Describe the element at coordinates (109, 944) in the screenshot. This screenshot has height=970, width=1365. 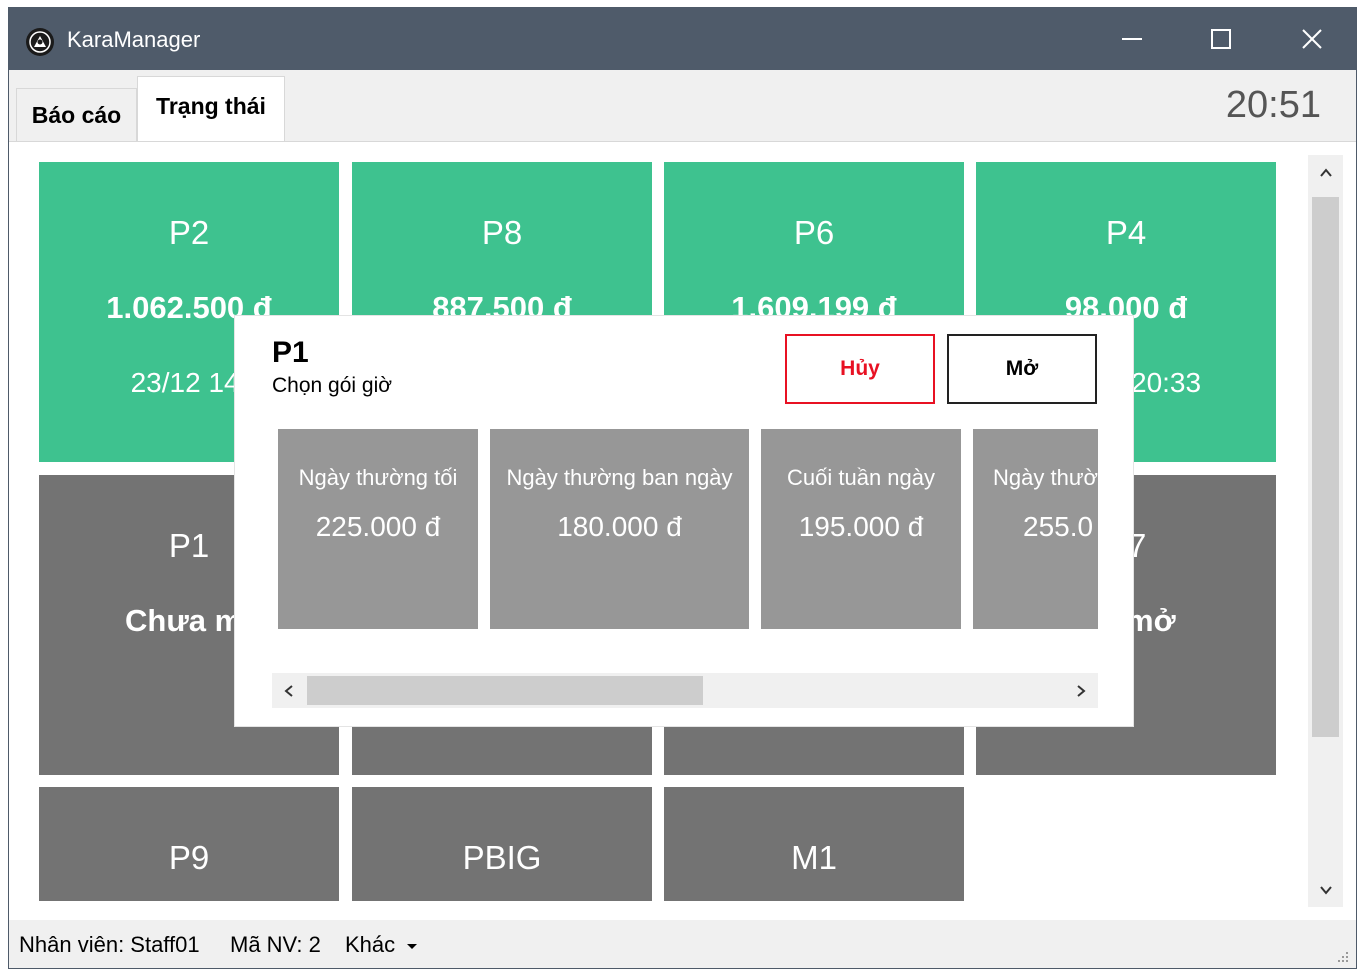
I see `staff-name-label: Nhân viên: Staff01` at that location.